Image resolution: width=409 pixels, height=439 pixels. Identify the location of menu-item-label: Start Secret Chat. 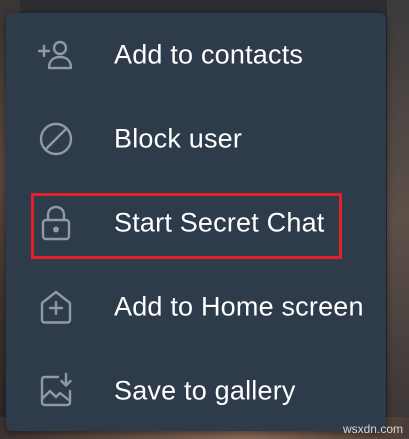
(219, 222).